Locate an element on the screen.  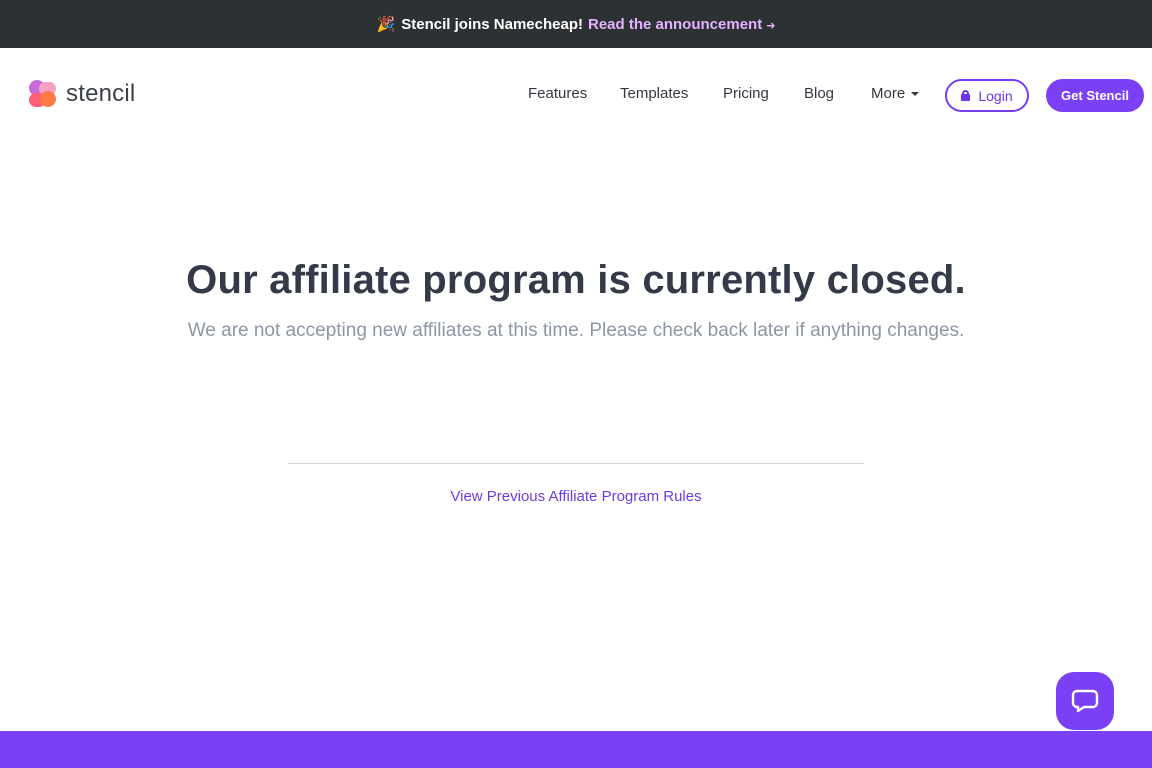
login-button-label: Login is located at coordinates (995, 96).